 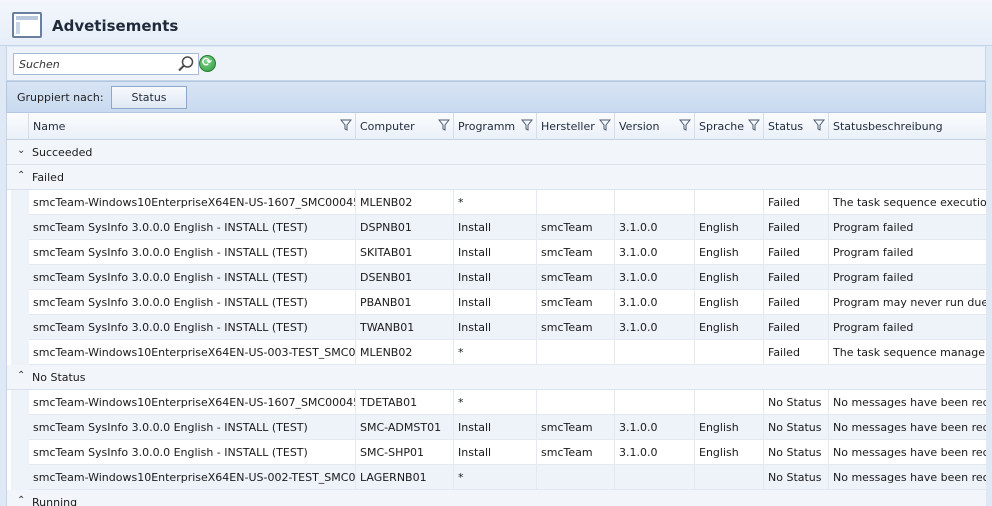 I want to click on group-by-status-button: Status, so click(x=149, y=97).